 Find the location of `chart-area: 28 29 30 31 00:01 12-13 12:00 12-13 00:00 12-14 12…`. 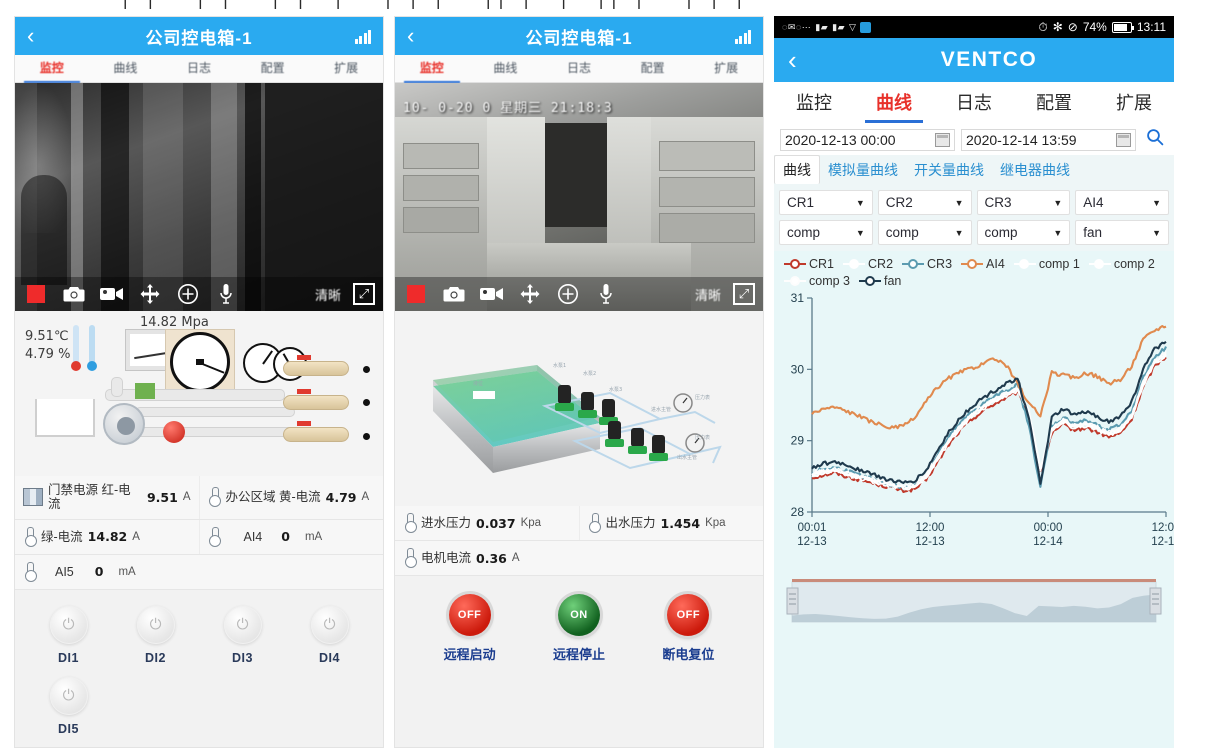

chart-area: 28 29 30 31 00:01 12-13 12:00 12-13 00:00 12-14 12… is located at coordinates (974, 424).